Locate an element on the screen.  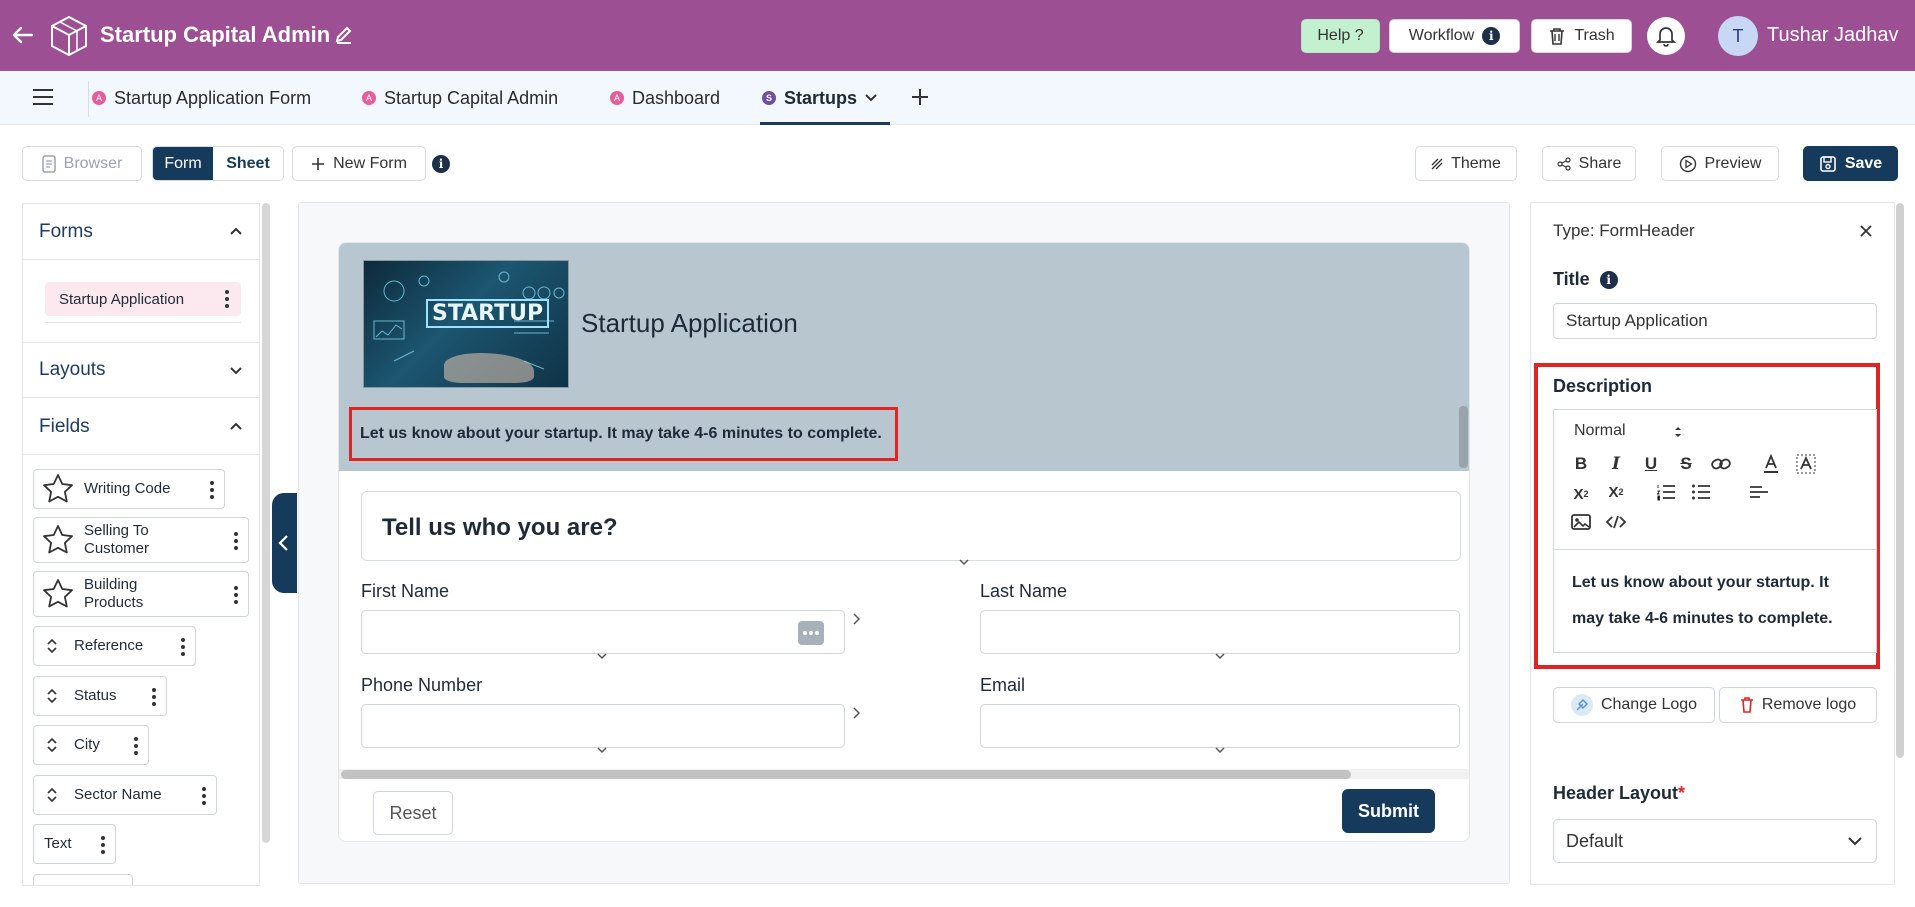
tab-dashboard: A Dashboard is located at coordinates (665, 98).